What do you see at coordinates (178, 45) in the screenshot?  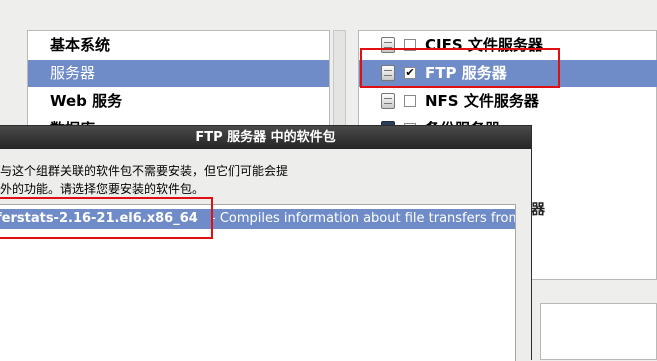 I see `category-item-base-system: 基本系统` at bounding box center [178, 45].